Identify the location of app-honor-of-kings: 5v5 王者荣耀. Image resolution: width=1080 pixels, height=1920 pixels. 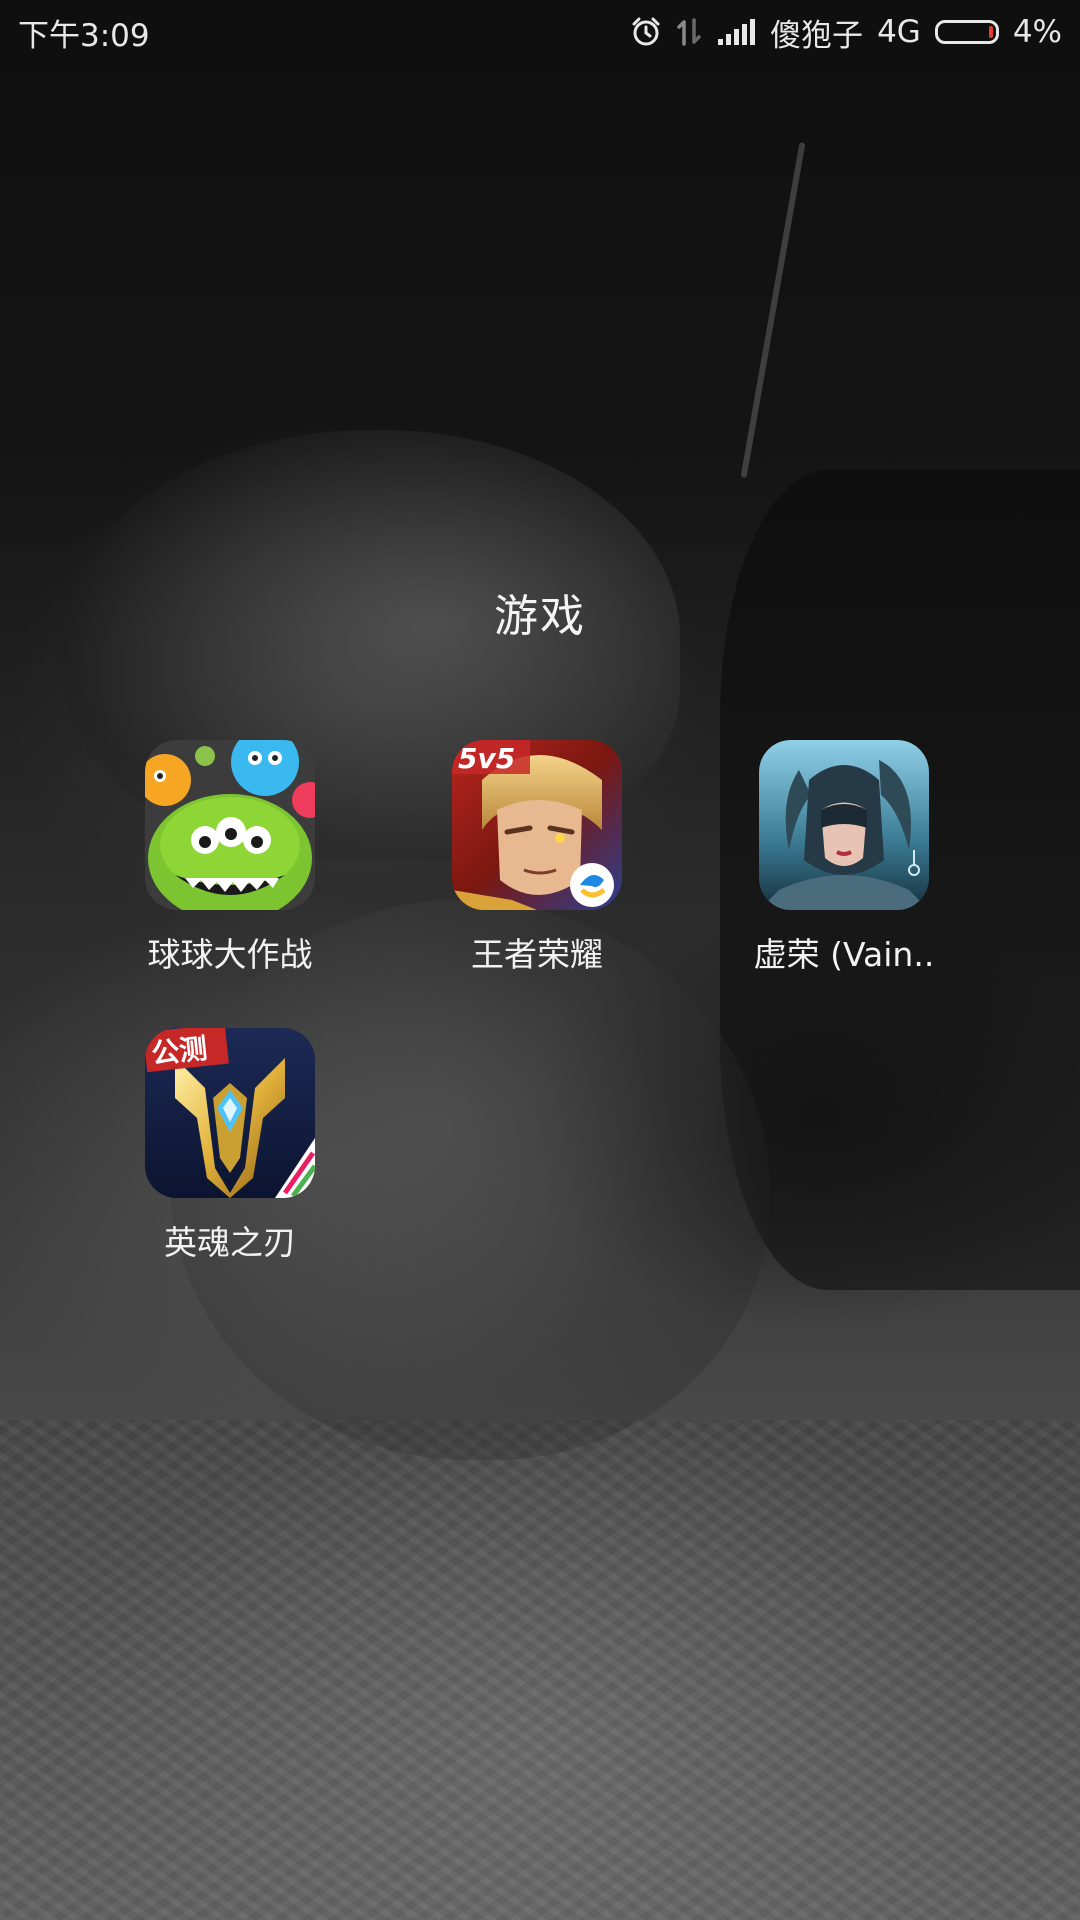
(537, 858).